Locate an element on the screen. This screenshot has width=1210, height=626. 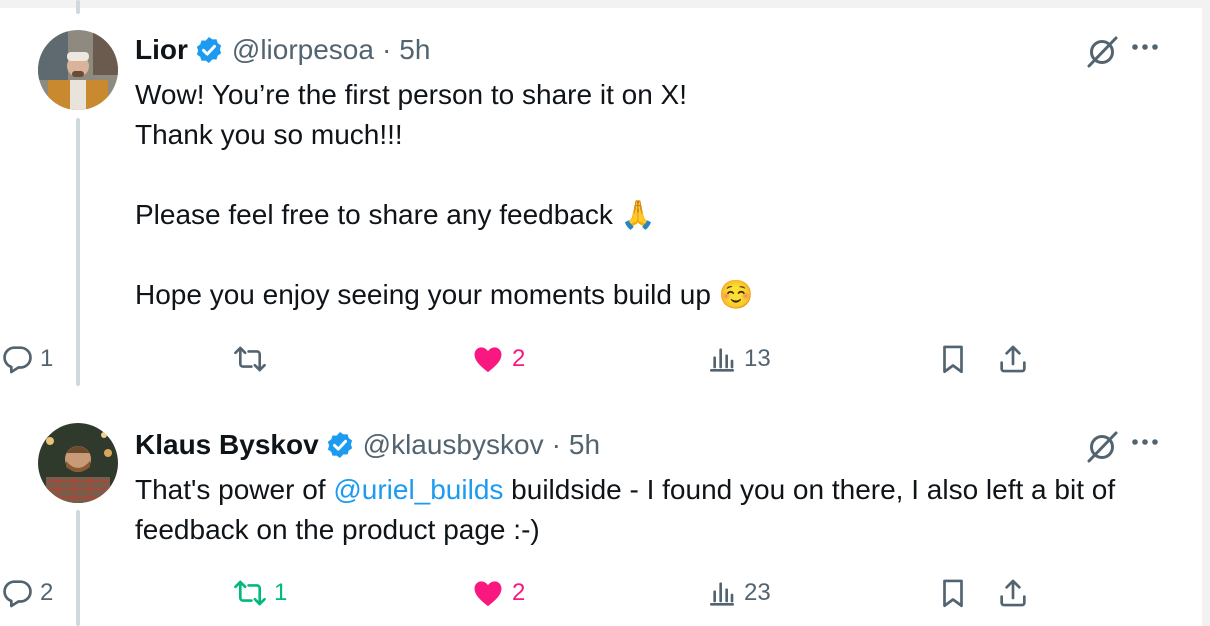
tweet-header: Klaus Byskov @klausbyskov · 5h is located at coordinates (650, 445).